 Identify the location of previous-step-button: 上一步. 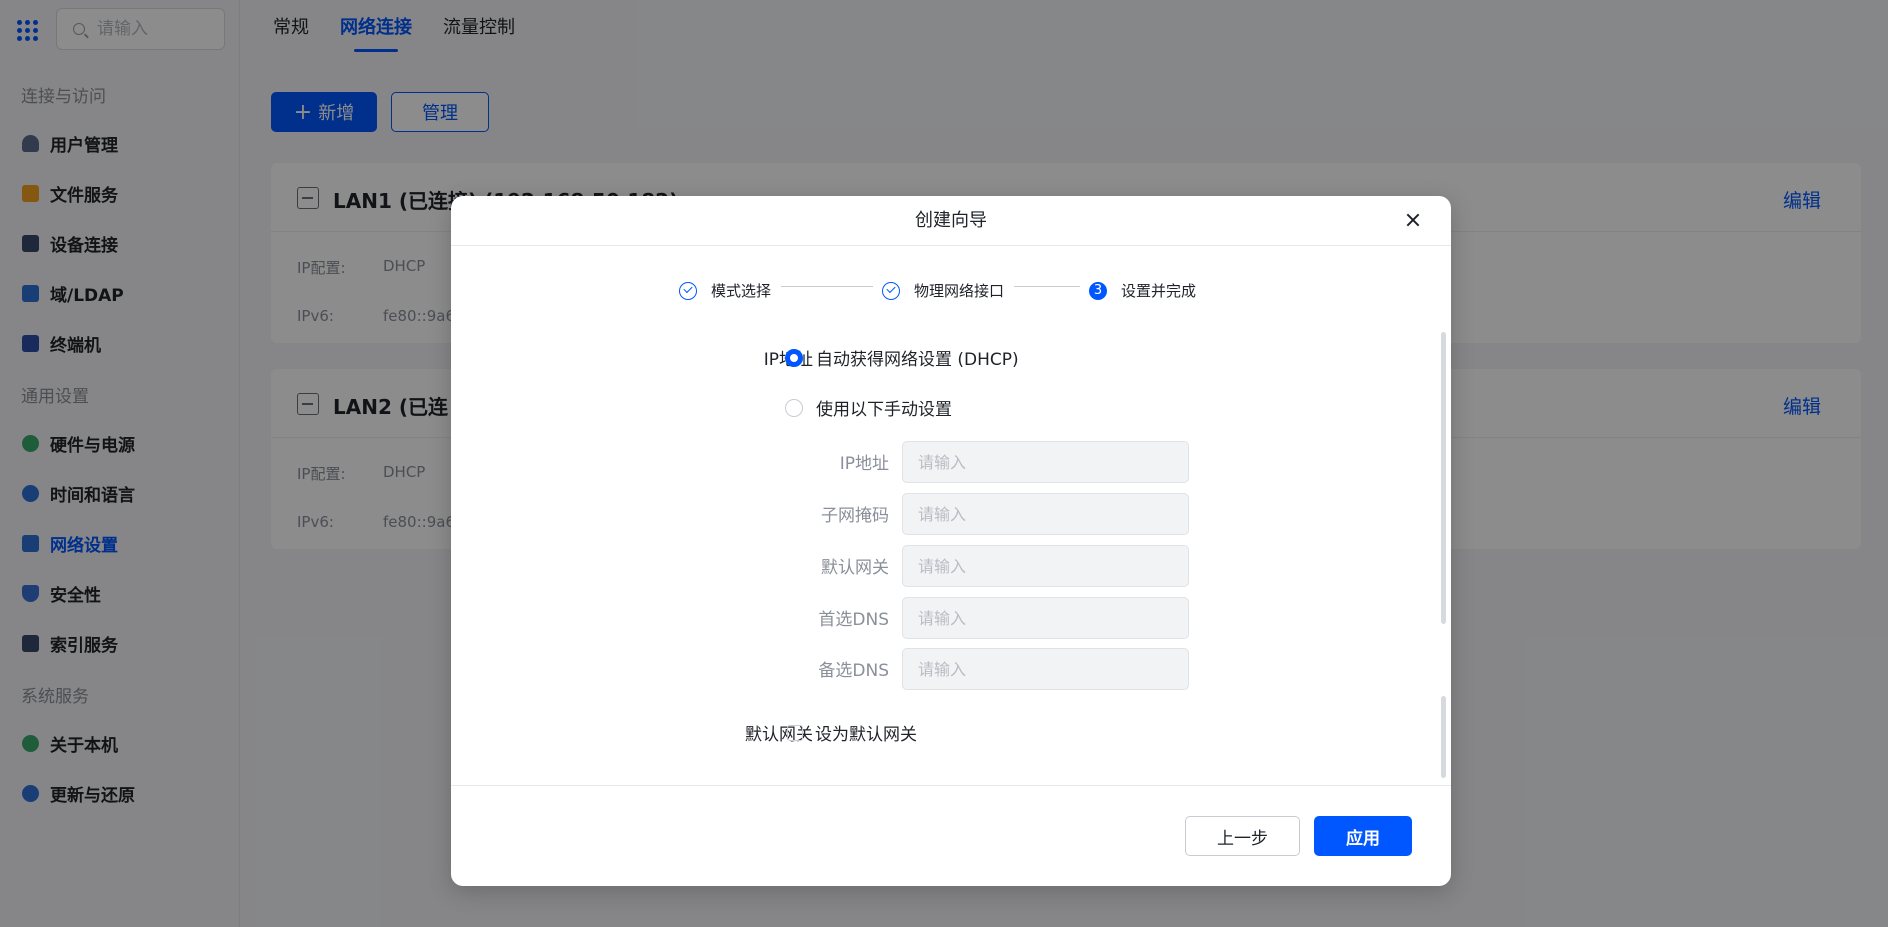
(1242, 836).